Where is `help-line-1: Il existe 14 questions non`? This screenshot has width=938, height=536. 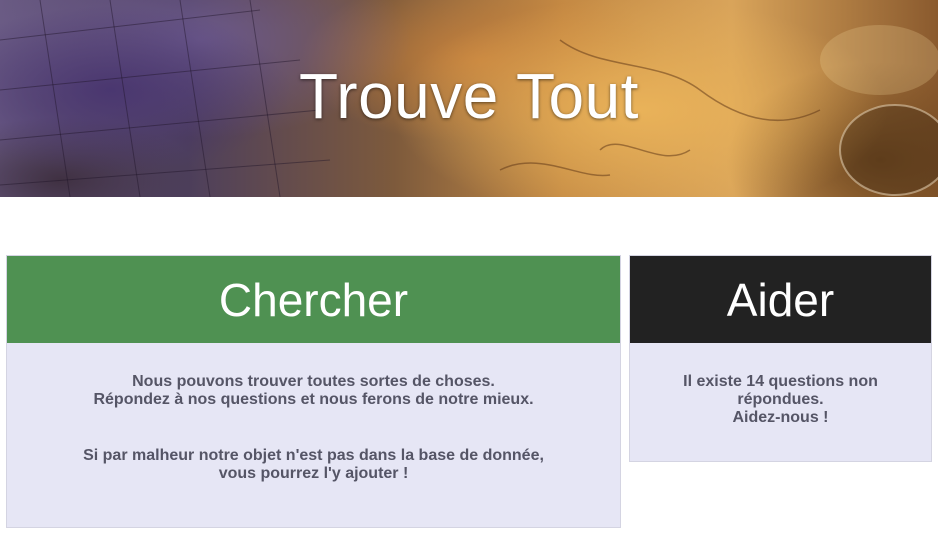 help-line-1: Il existe 14 questions non is located at coordinates (780, 381).